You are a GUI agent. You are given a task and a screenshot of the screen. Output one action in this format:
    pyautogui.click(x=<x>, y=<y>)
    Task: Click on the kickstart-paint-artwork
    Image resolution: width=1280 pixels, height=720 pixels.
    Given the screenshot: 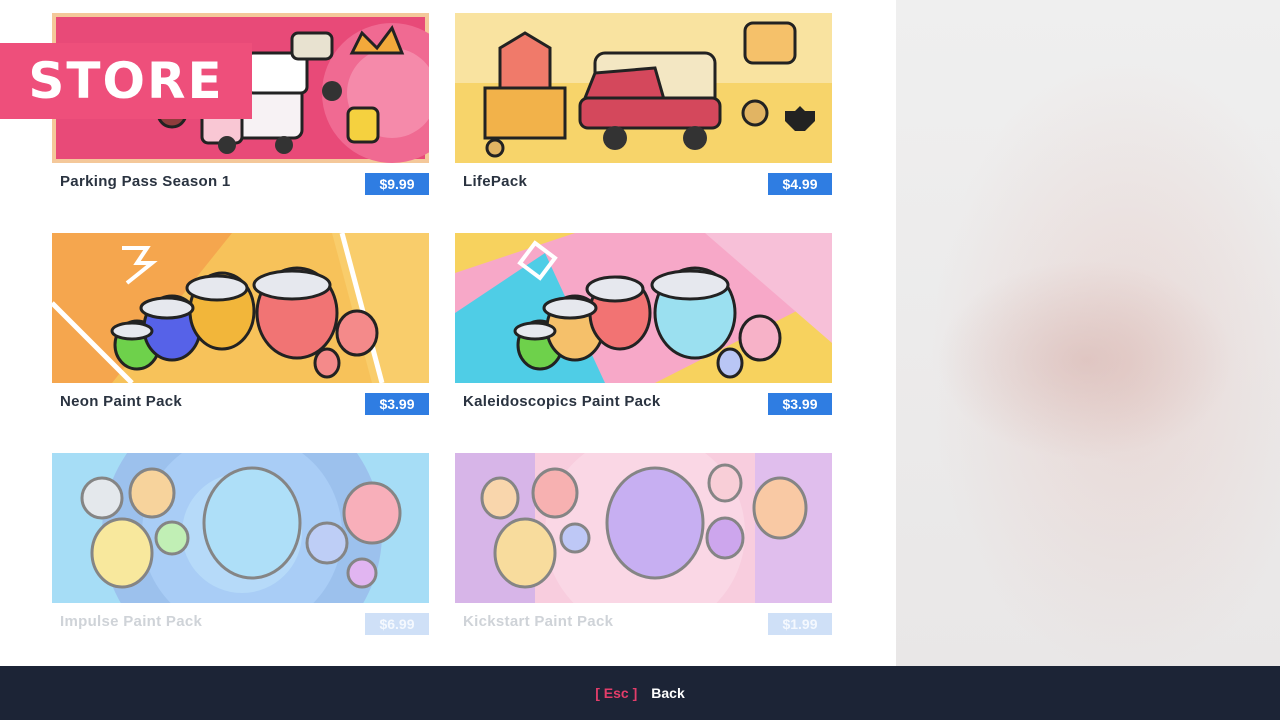 What is the action you would take?
    pyautogui.click(x=643, y=528)
    